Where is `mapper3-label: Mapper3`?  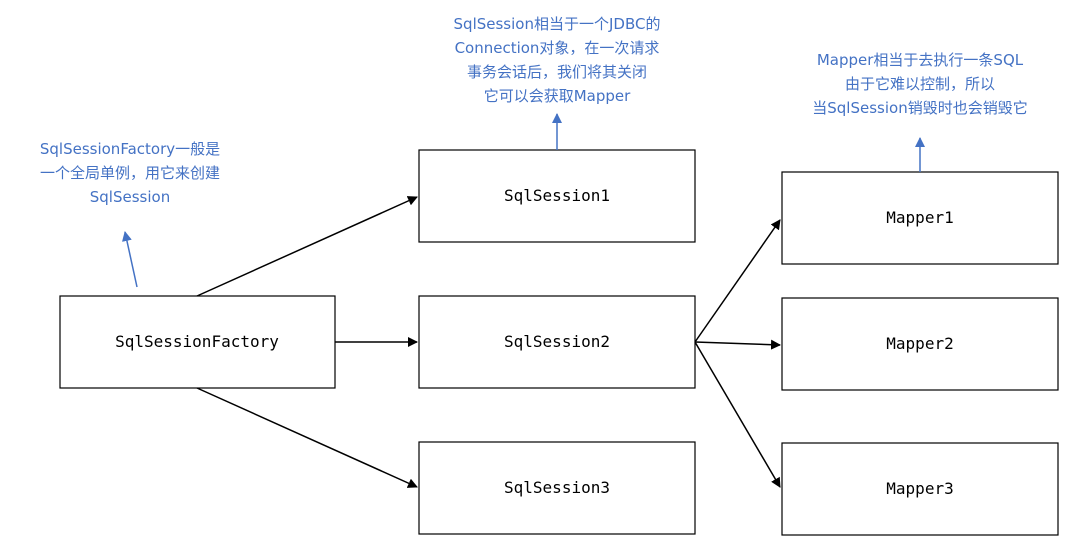 mapper3-label: Mapper3 is located at coordinates (919, 488).